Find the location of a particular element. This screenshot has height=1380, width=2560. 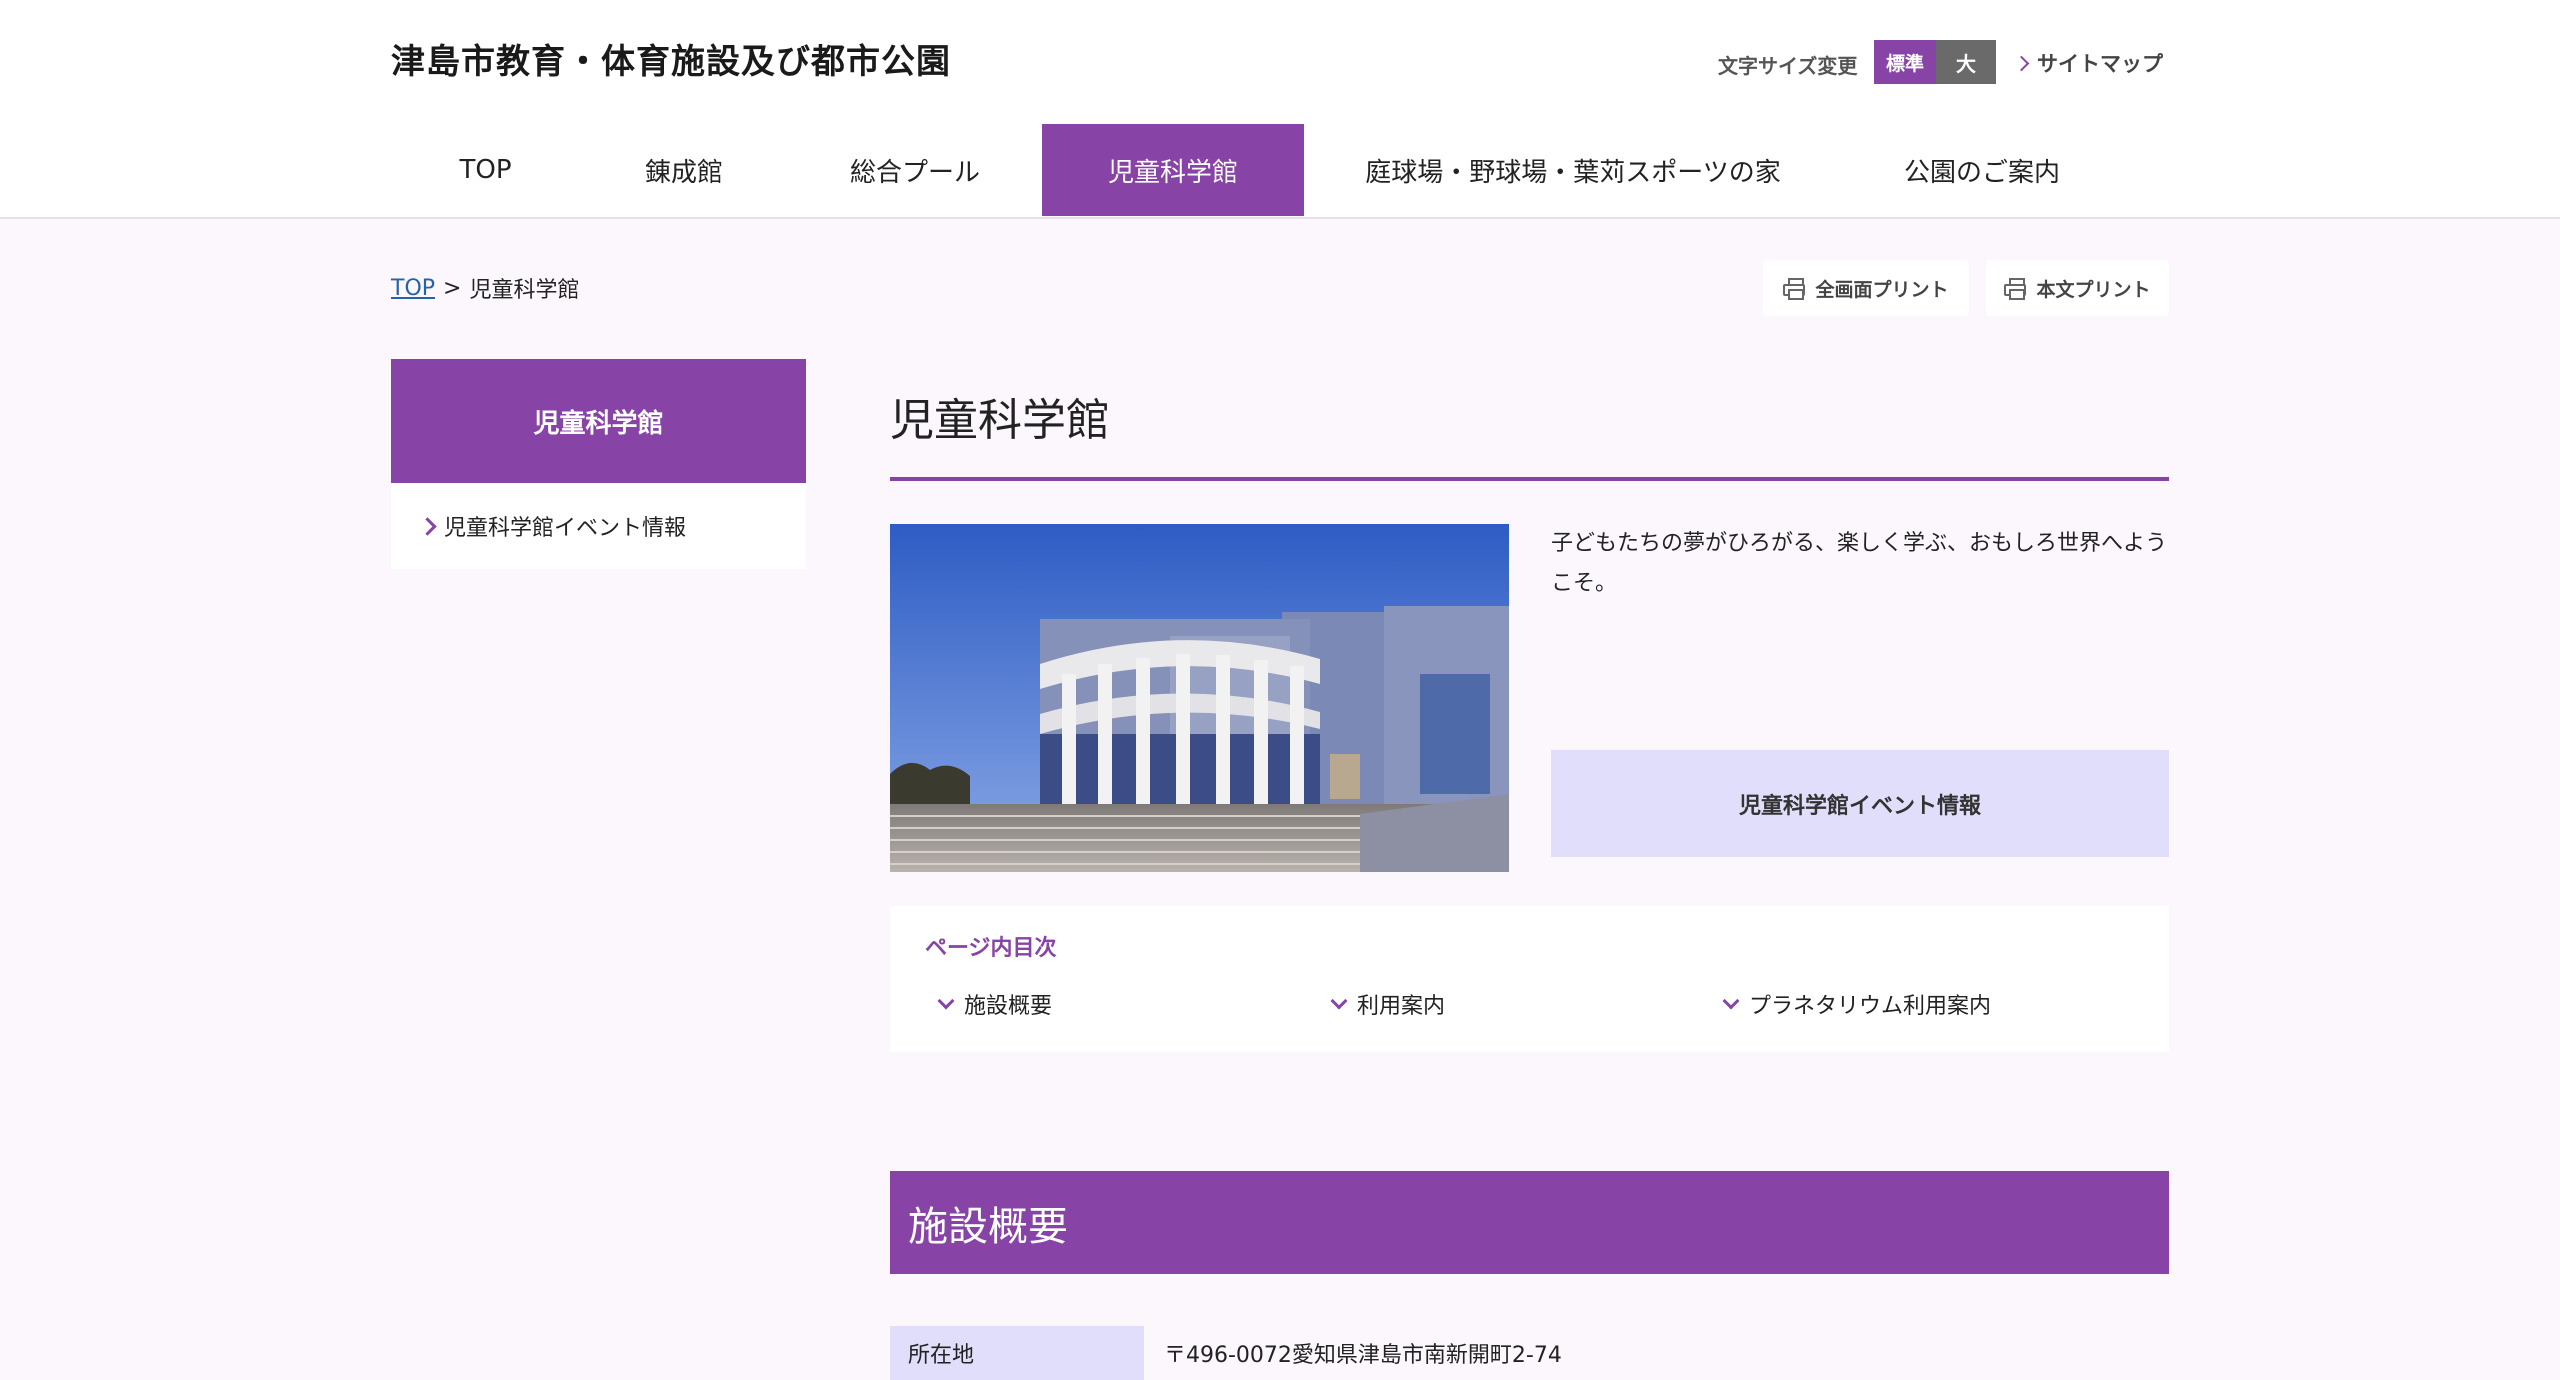

page-title: 児童科学館 is located at coordinates (1000, 420).